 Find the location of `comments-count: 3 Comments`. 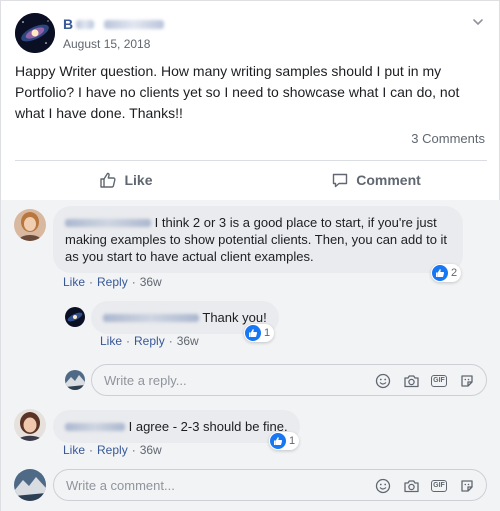

comments-count: 3 Comments is located at coordinates (448, 138).